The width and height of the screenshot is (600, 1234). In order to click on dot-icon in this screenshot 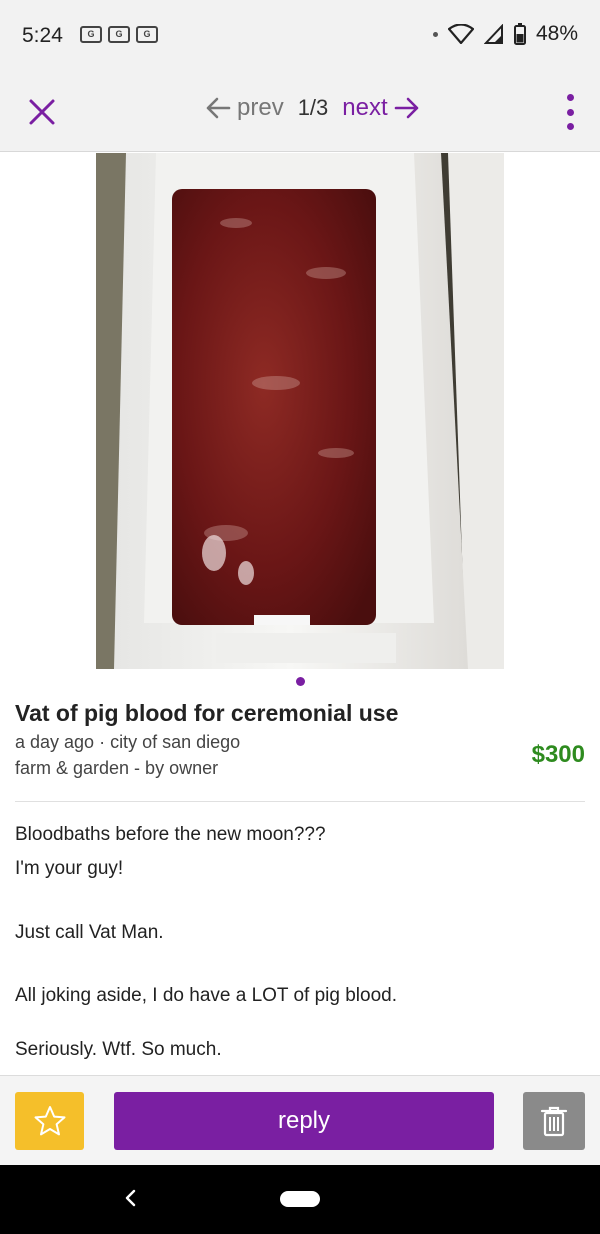, I will do `click(435, 34)`.